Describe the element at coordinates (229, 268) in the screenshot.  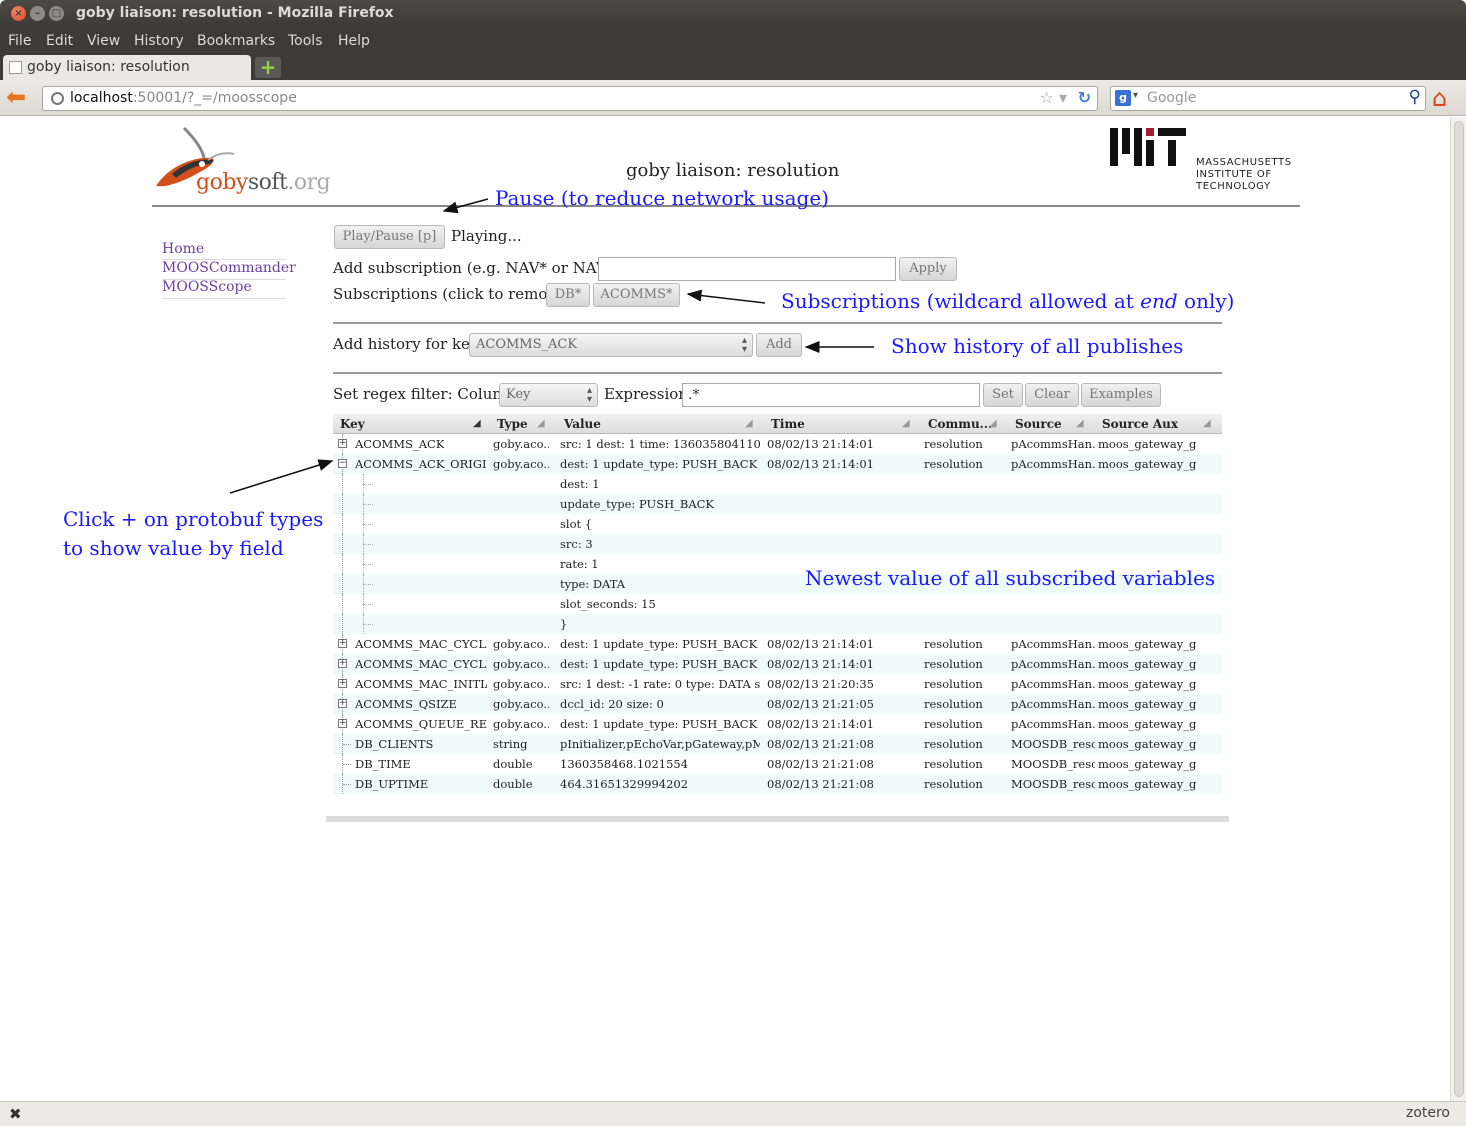
I see `nav-link-mooscommander: MOOSCommander` at that location.